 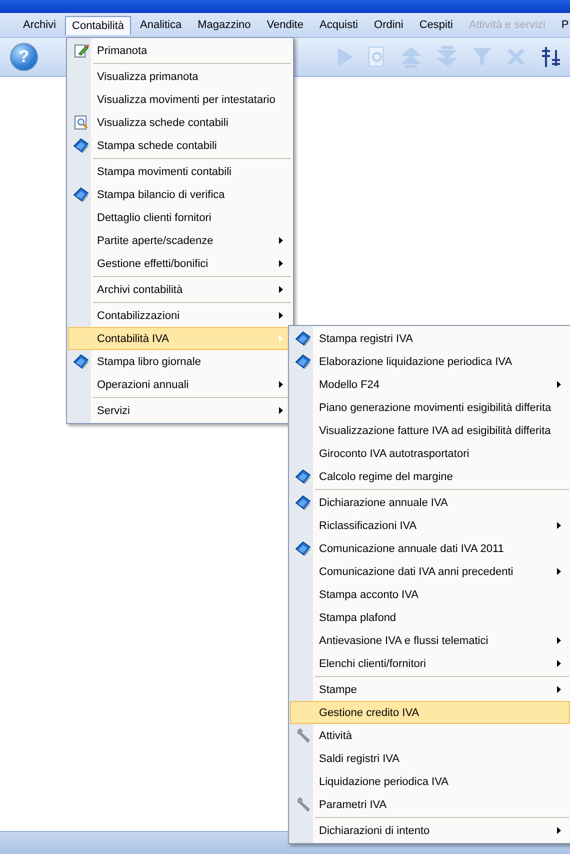 What do you see at coordinates (411, 57) in the screenshot?
I see `up-arrows-icon` at bounding box center [411, 57].